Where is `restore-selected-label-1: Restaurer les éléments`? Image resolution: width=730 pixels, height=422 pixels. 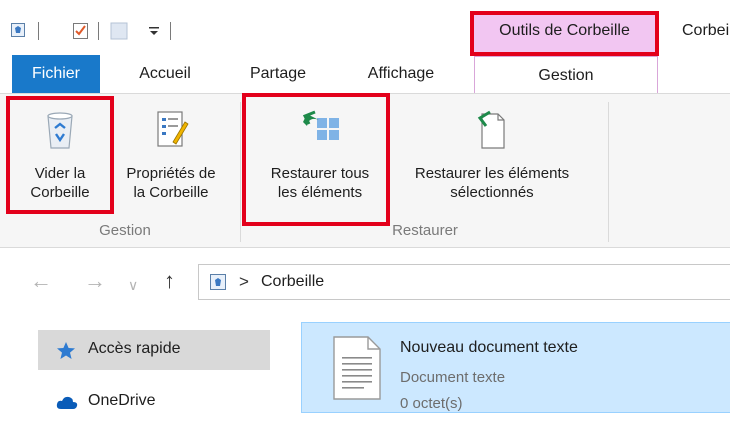
restore-selected-label-1: Restaurer les éléments is located at coordinates (492, 173).